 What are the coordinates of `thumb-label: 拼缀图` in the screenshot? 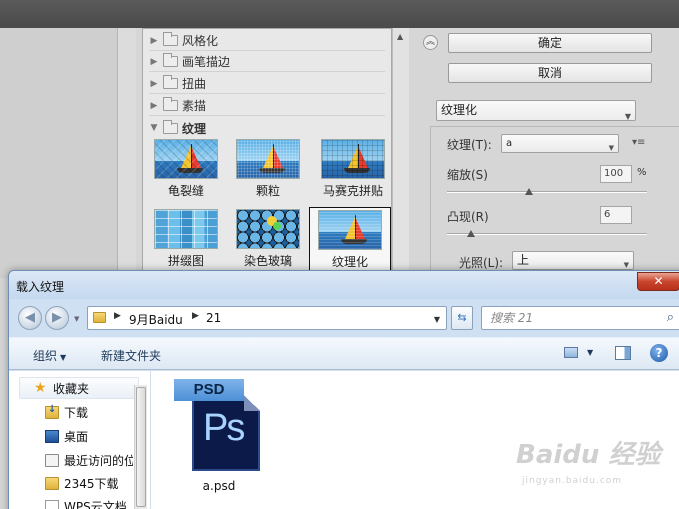 It's located at (185, 261).